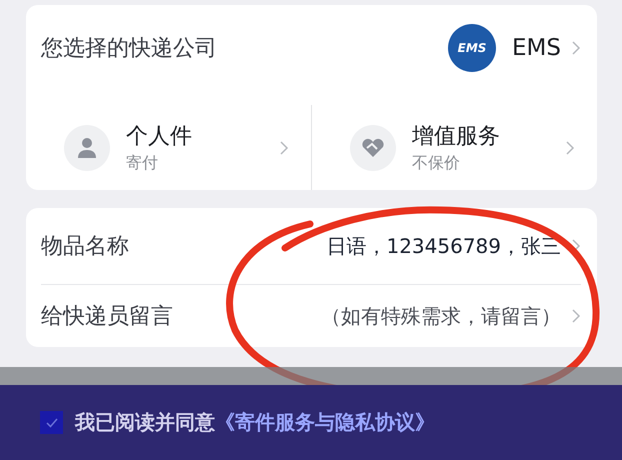  What do you see at coordinates (87, 147) in the screenshot?
I see `person-icon` at bounding box center [87, 147].